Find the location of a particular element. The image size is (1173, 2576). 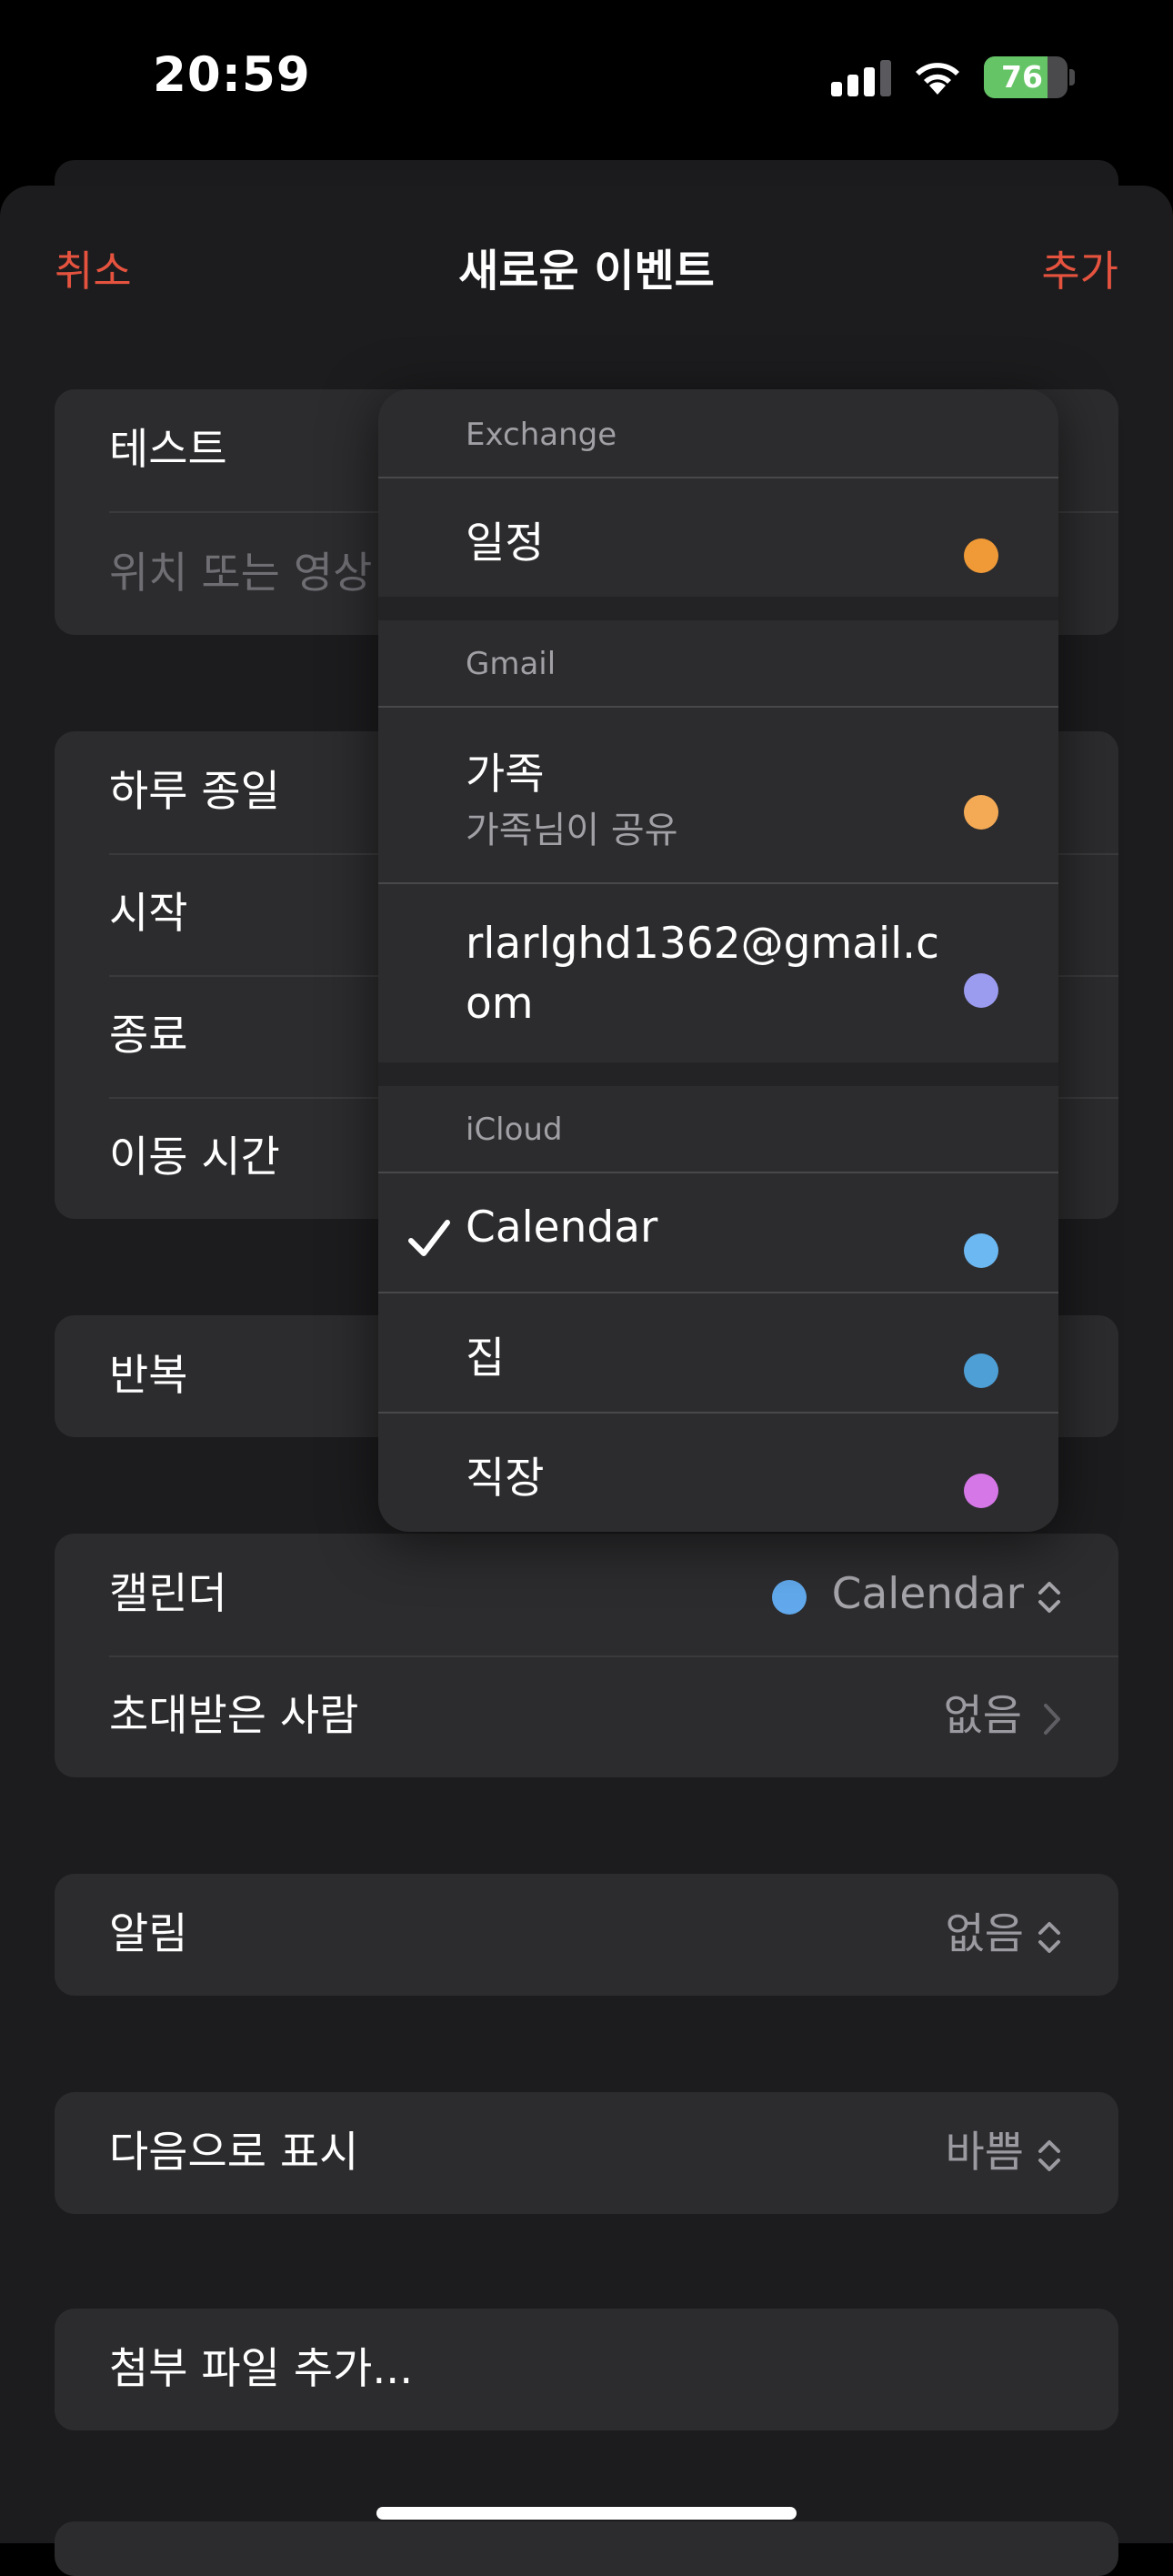

menu-item-gmail-account: rlarlghd1362@gmail.c is located at coordinates (702, 944).